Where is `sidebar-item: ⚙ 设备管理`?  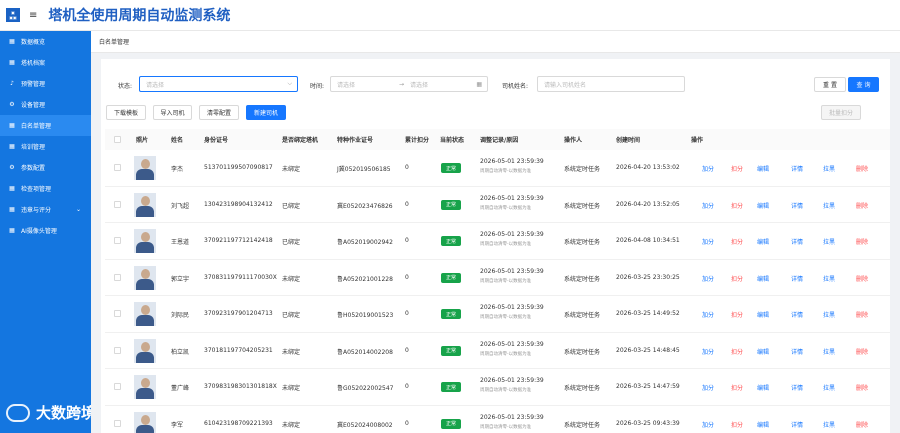
sidebar-item: ⚙ 设备管理 is located at coordinates (45, 104).